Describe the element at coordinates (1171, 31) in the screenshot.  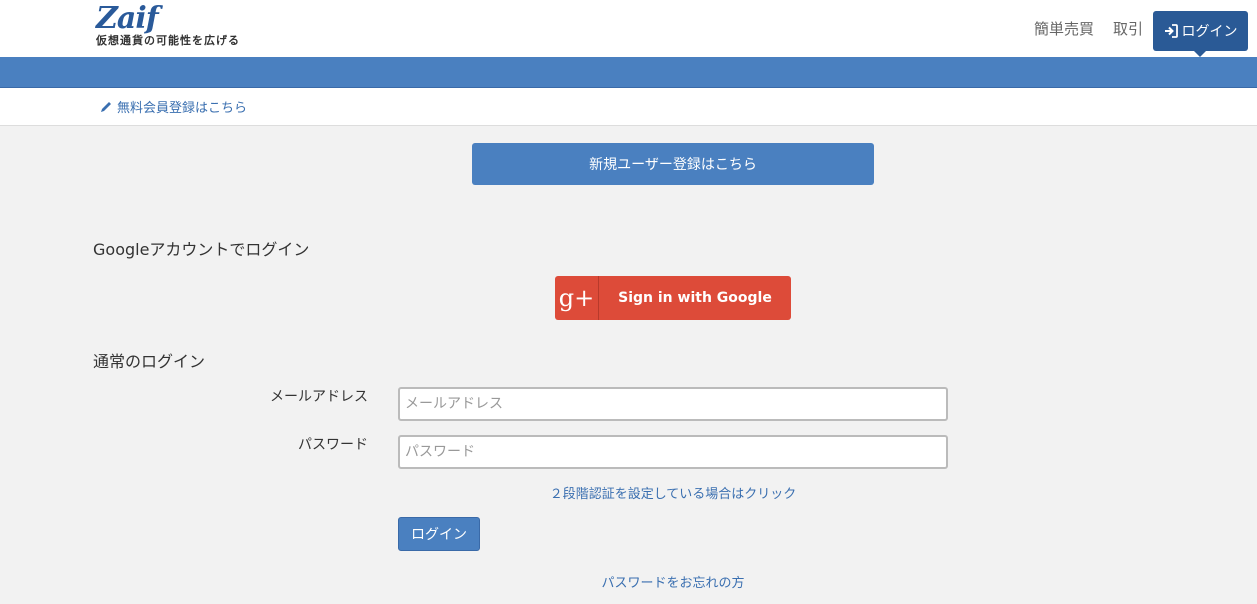
I see `sign-in-icon` at that location.